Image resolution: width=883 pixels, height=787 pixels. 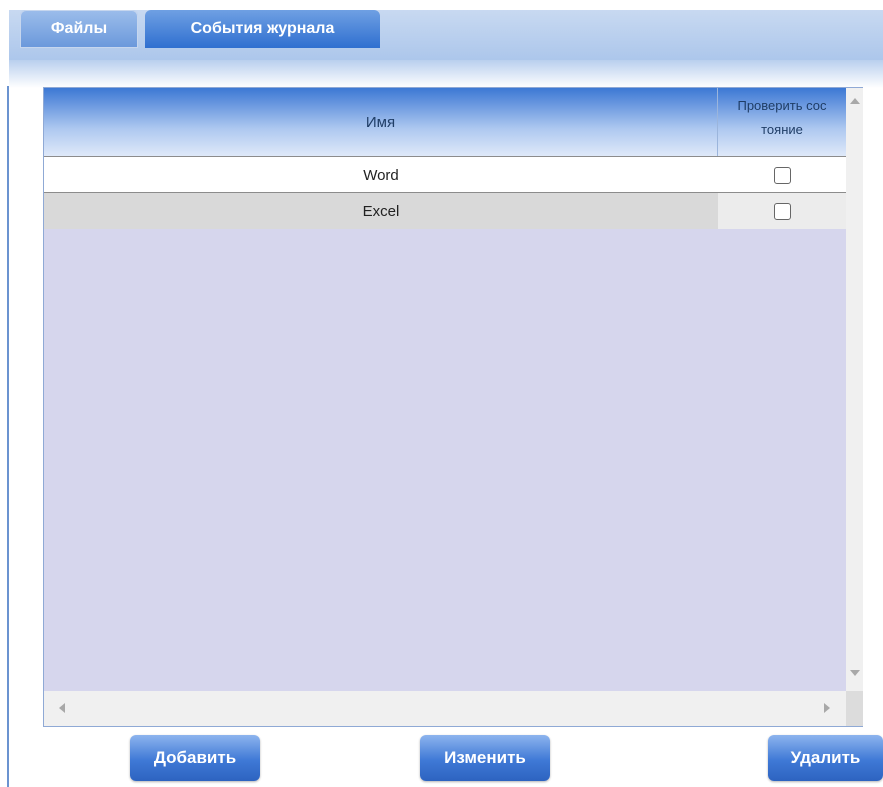 What do you see at coordinates (445, 174) in the screenshot?
I see `table-row: Word` at bounding box center [445, 174].